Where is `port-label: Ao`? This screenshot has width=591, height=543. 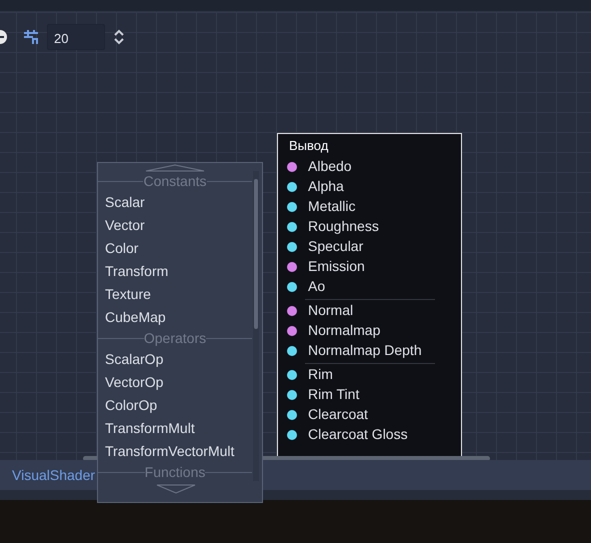
port-label: Ao is located at coordinates (317, 286).